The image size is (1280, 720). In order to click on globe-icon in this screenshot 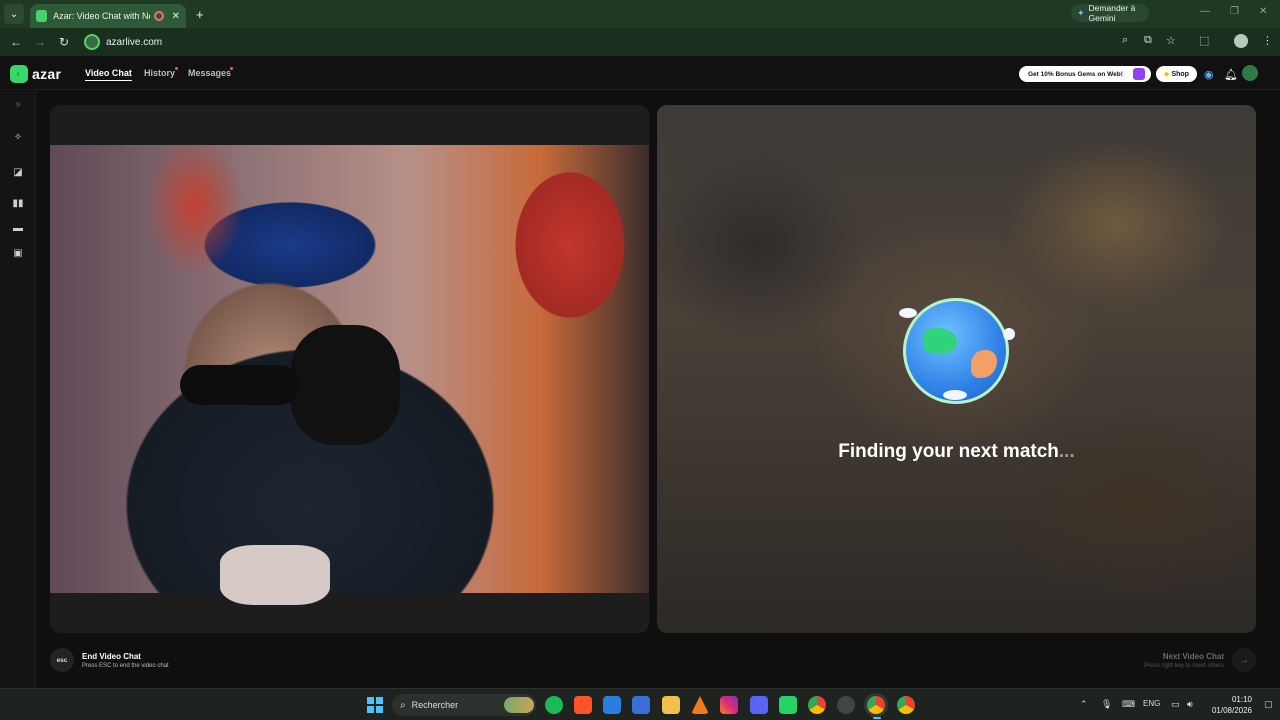, I will do `click(957, 351)`.